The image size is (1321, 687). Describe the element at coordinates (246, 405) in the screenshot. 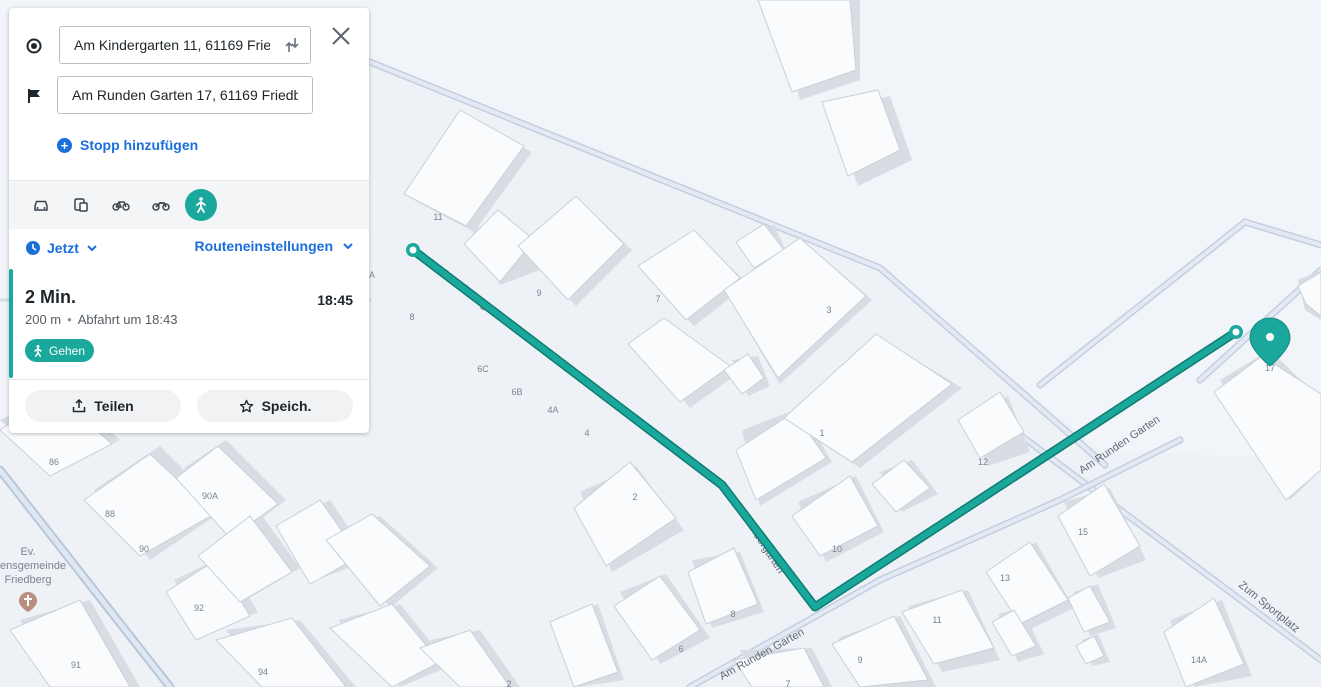

I see `star-icon` at that location.